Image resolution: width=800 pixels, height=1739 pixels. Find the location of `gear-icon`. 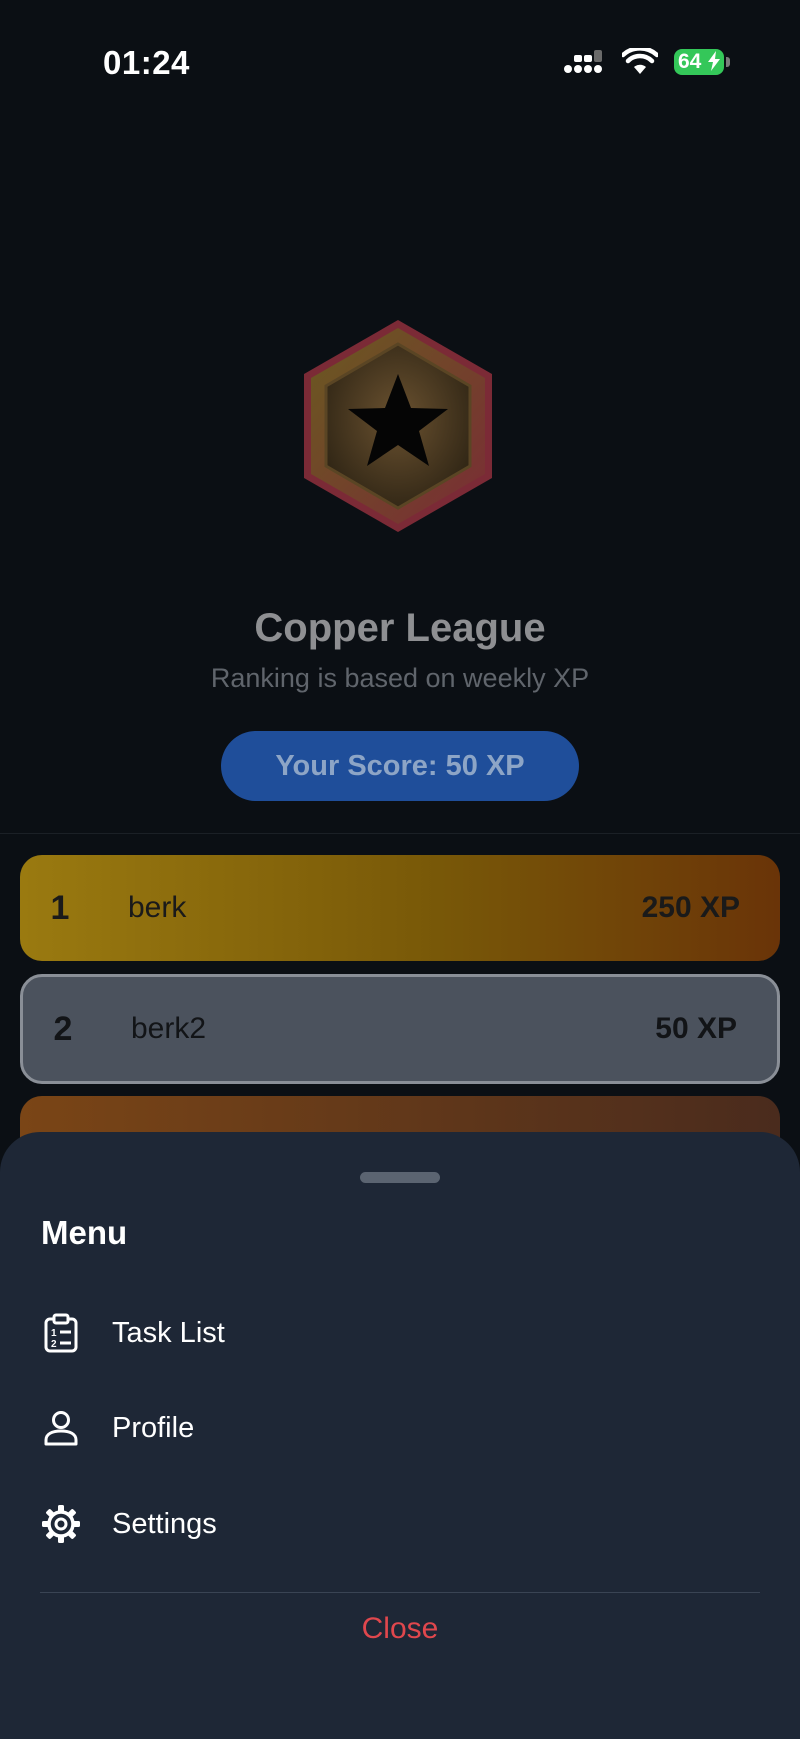

gear-icon is located at coordinates (61, 1524).